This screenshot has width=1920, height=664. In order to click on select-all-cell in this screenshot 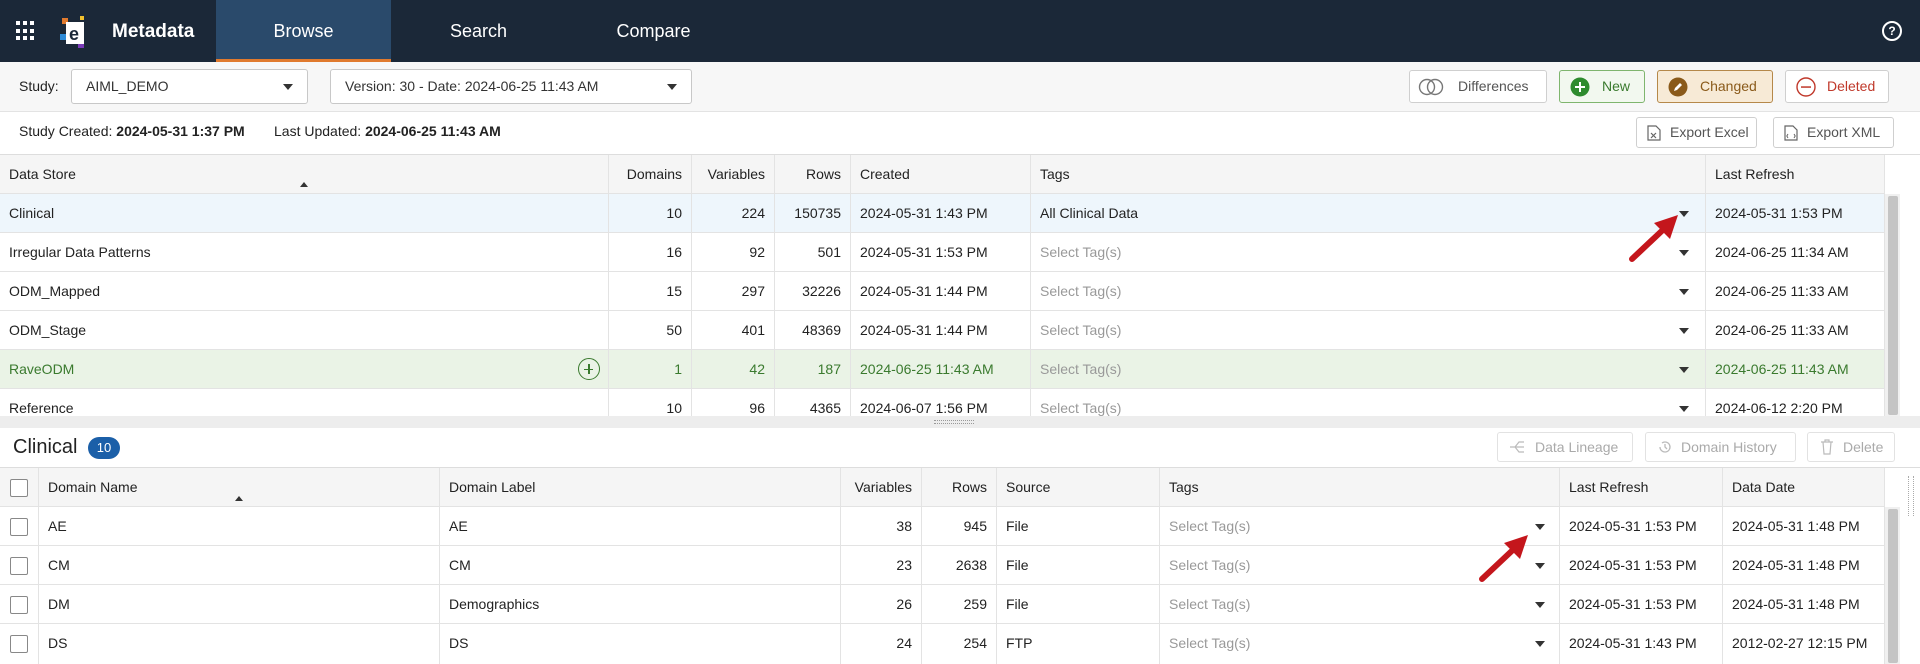, I will do `click(19, 487)`.